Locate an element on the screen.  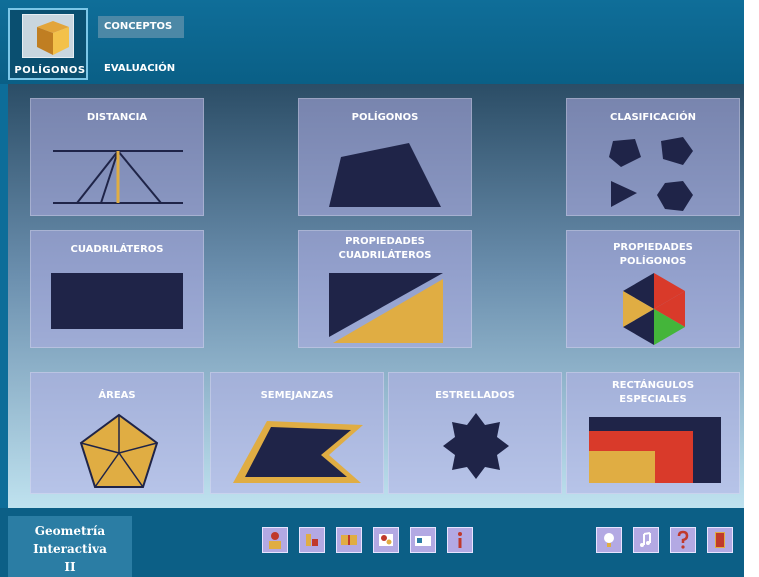
menu-conceptos: CONCEPTOS is located at coordinates (141, 27).